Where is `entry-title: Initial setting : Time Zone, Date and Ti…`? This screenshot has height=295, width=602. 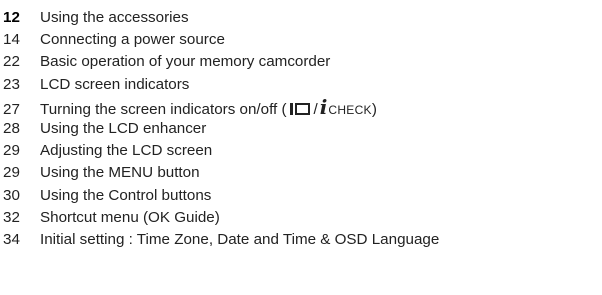
entry-title: Initial setting : Time Zone, Date and Ti… is located at coordinates (240, 239).